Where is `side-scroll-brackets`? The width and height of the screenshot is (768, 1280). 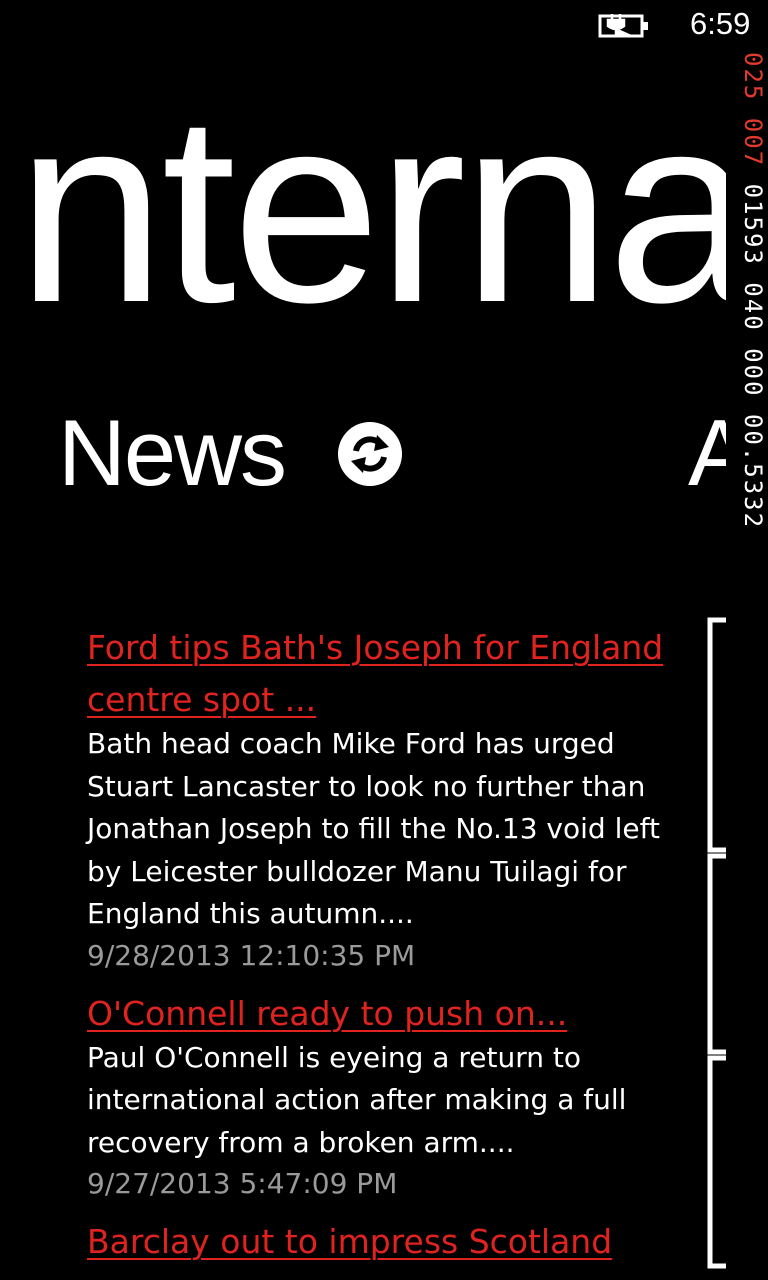
side-scroll-brackets is located at coordinates (716, 943).